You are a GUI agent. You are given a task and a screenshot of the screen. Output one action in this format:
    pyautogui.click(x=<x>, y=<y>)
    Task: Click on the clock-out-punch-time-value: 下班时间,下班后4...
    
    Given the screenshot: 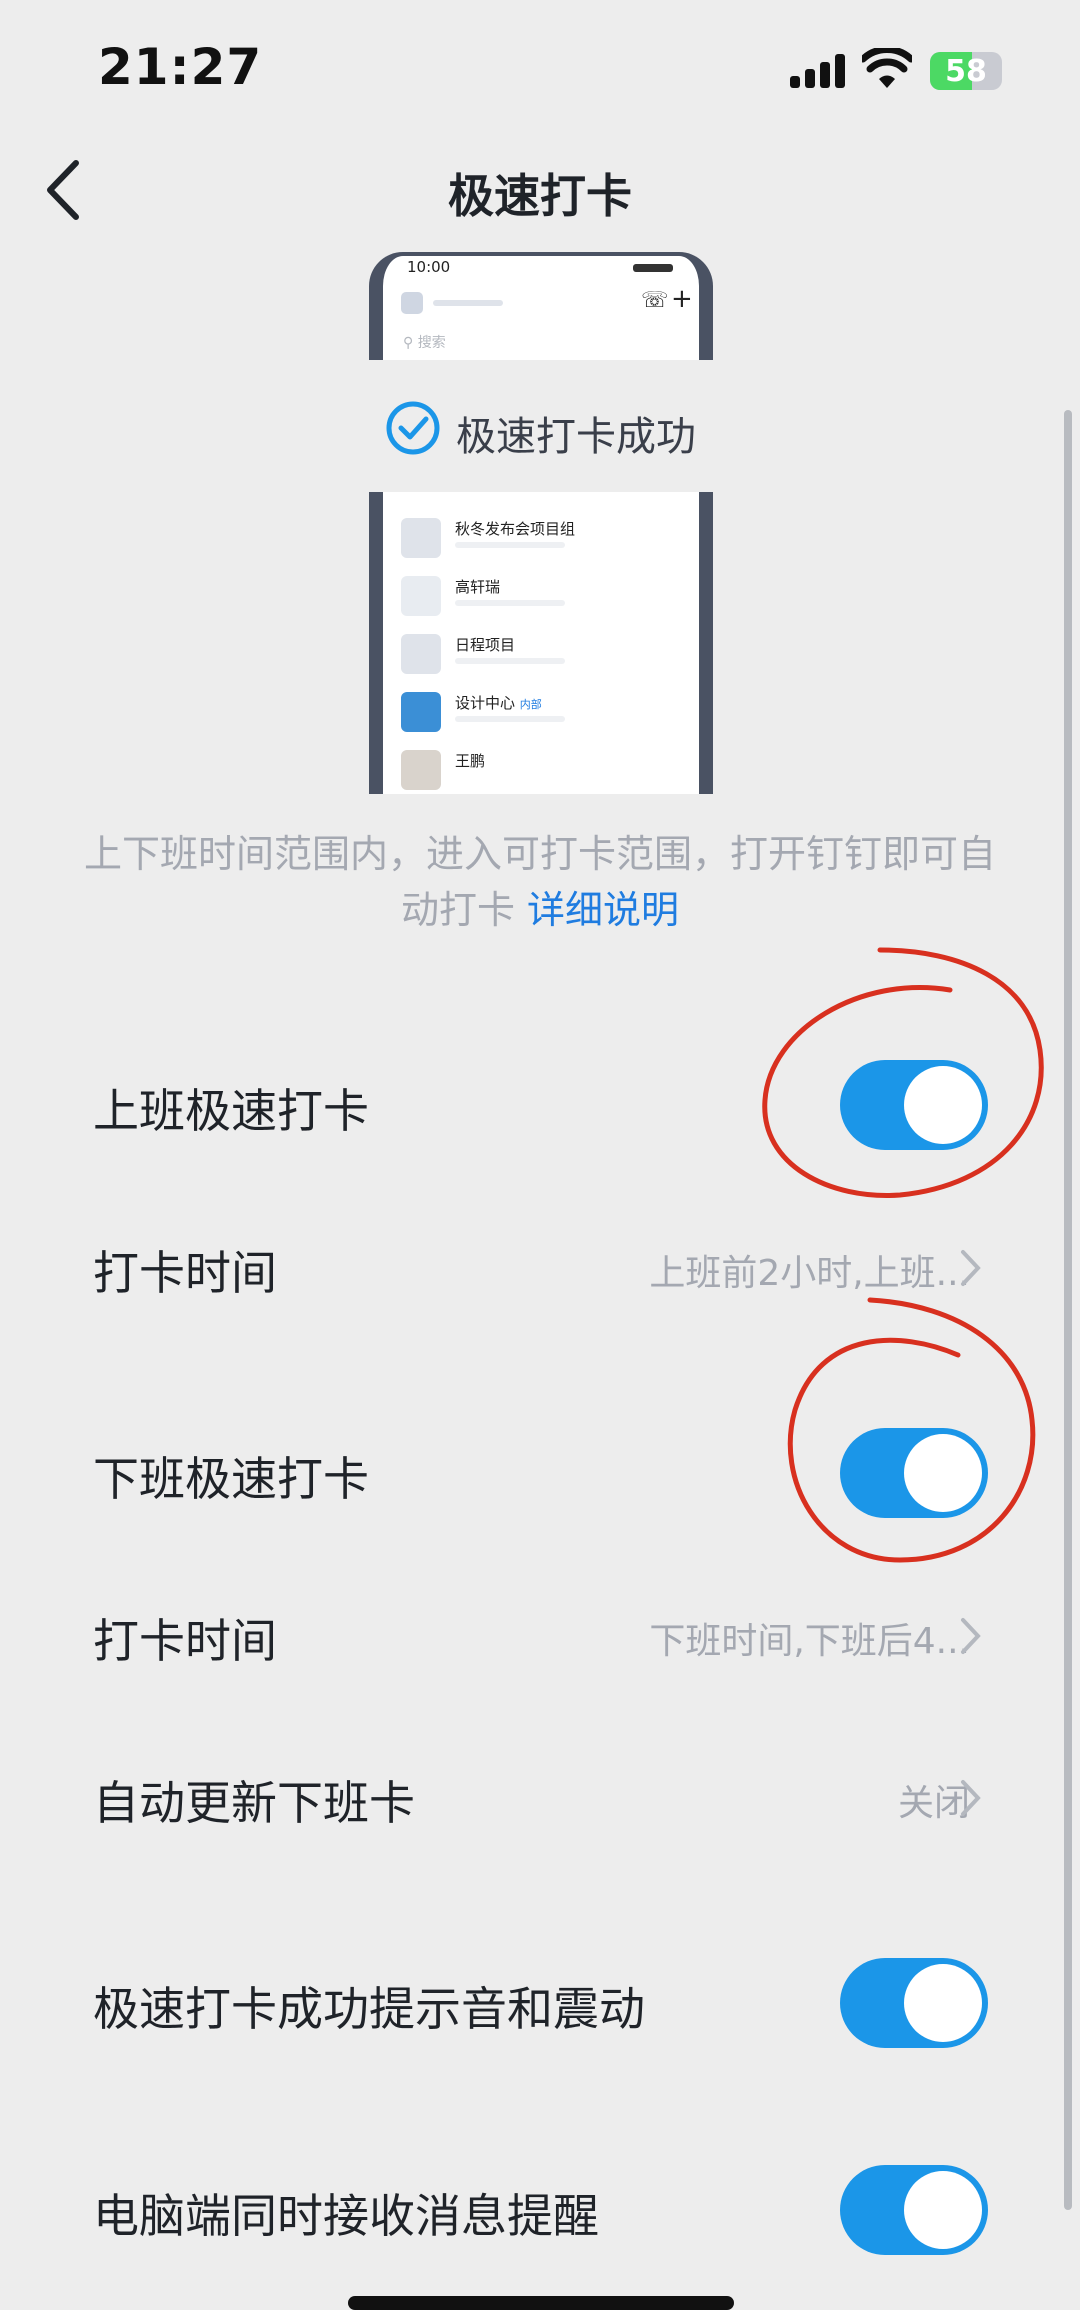 What is the action you would take?
    pyautogui.click(x=809, y=1638)
    